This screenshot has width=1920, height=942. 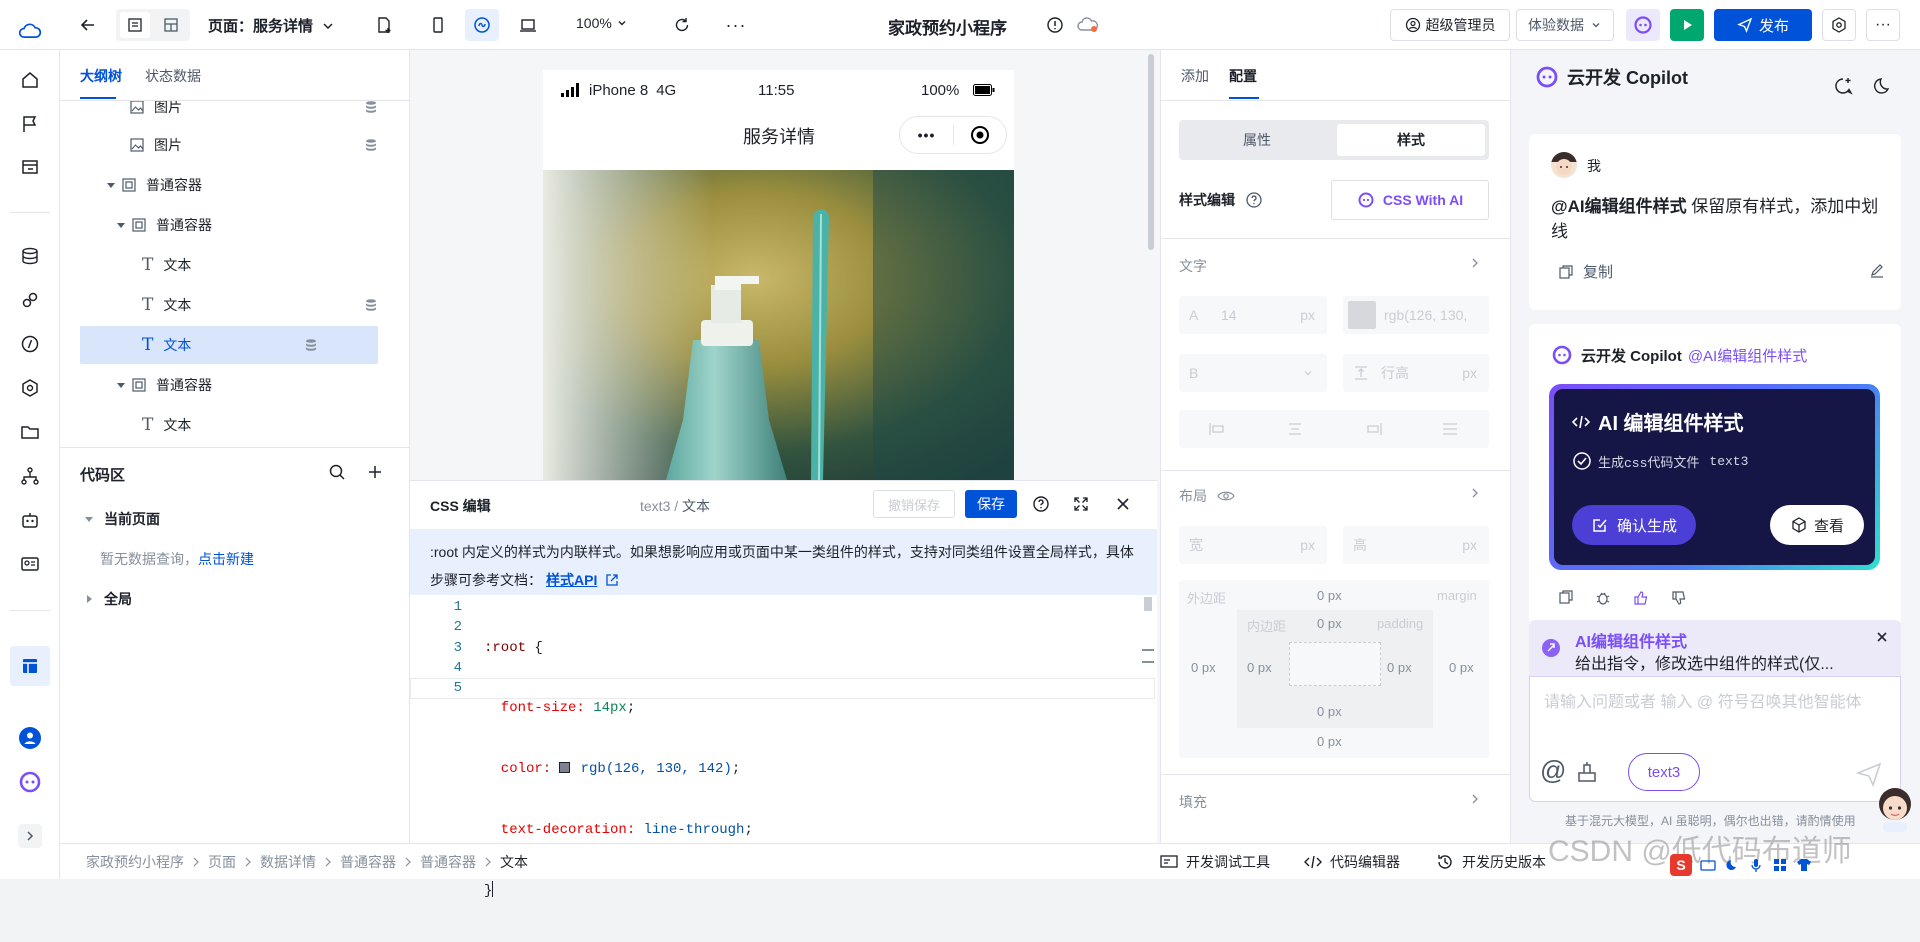 What do you see at coordinates (682, 25) in the screenshot?
I see `refresh-icon` at bounding box center [682, 25].